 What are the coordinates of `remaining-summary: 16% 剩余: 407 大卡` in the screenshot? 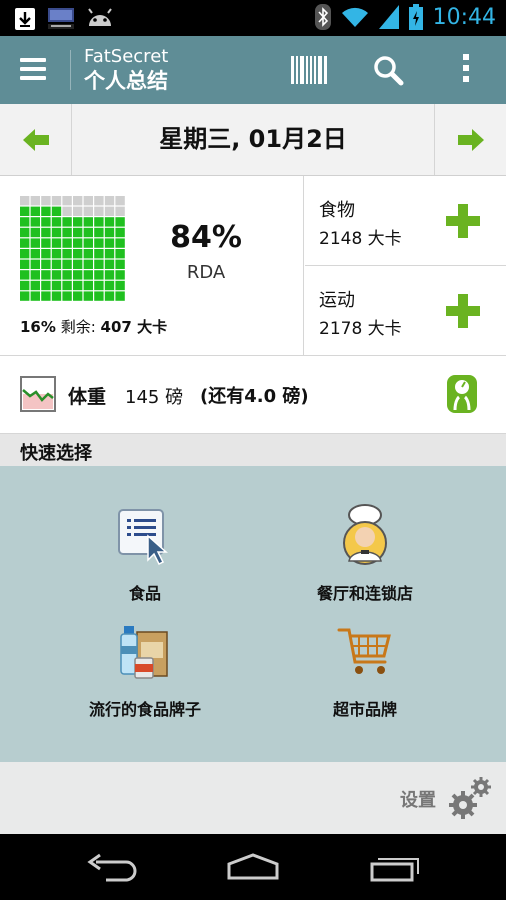 It's located at (93, 326).